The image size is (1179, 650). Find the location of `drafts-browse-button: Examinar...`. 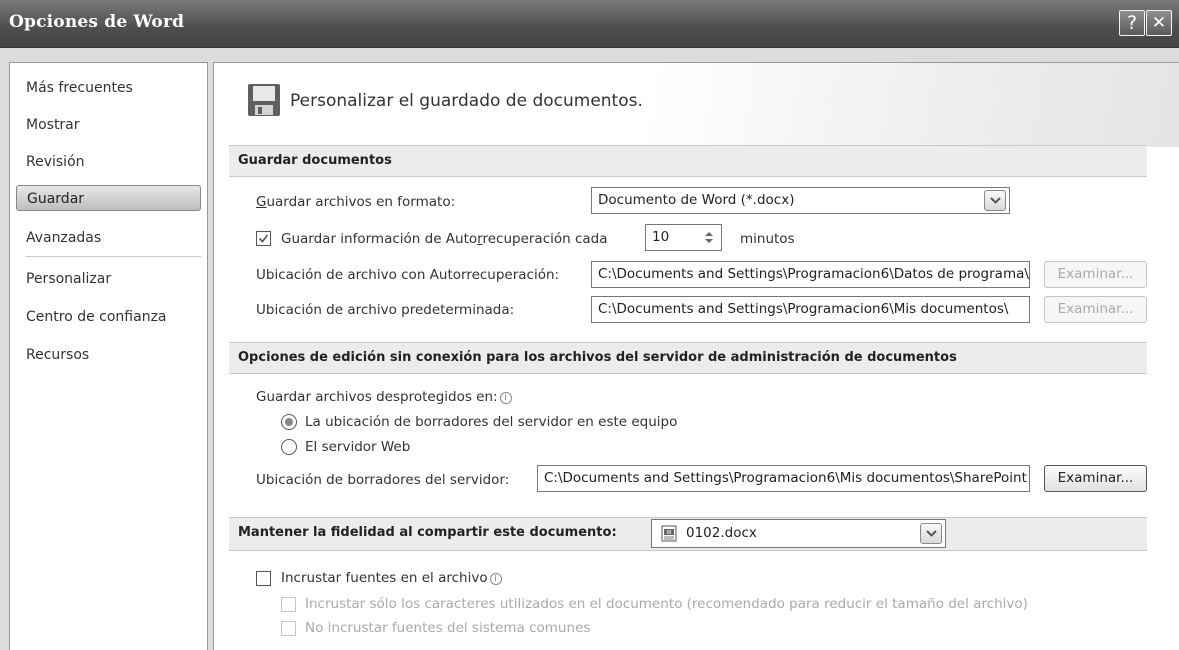

drafts-browse-button: Examinar... is located at coordinates (1095, 478).